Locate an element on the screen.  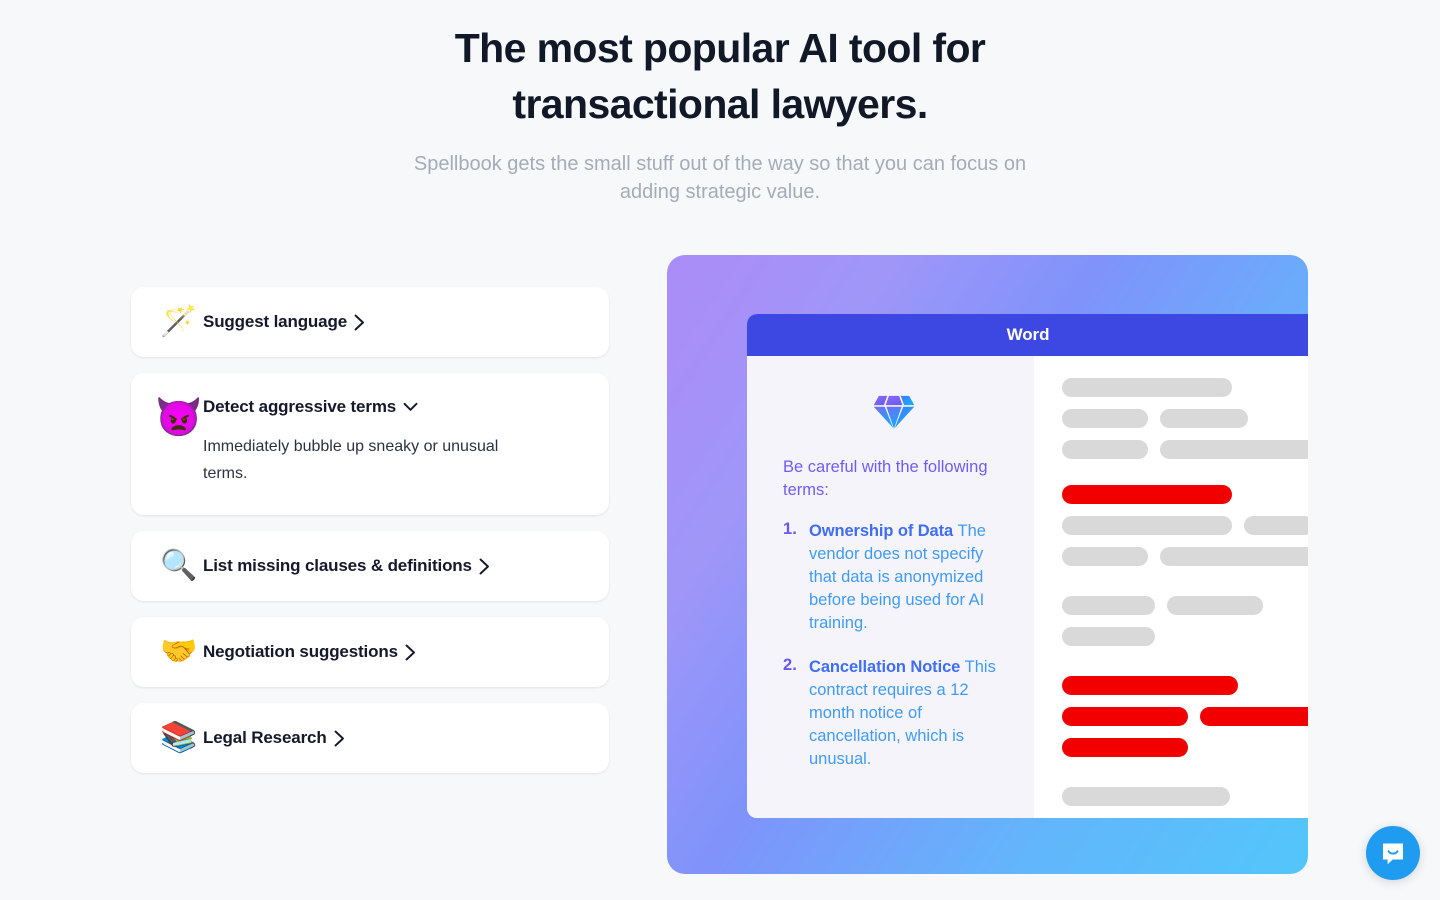
feature-card-body: List missing clauses & definitions is located at coordinates (394, 566).